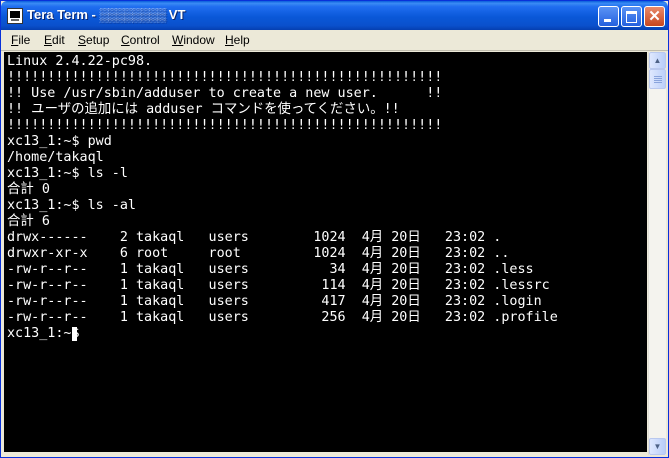  Describe the element at coordinates (28, 221) in the screenshot. I see `terminal-line: 合計 6` at that location.